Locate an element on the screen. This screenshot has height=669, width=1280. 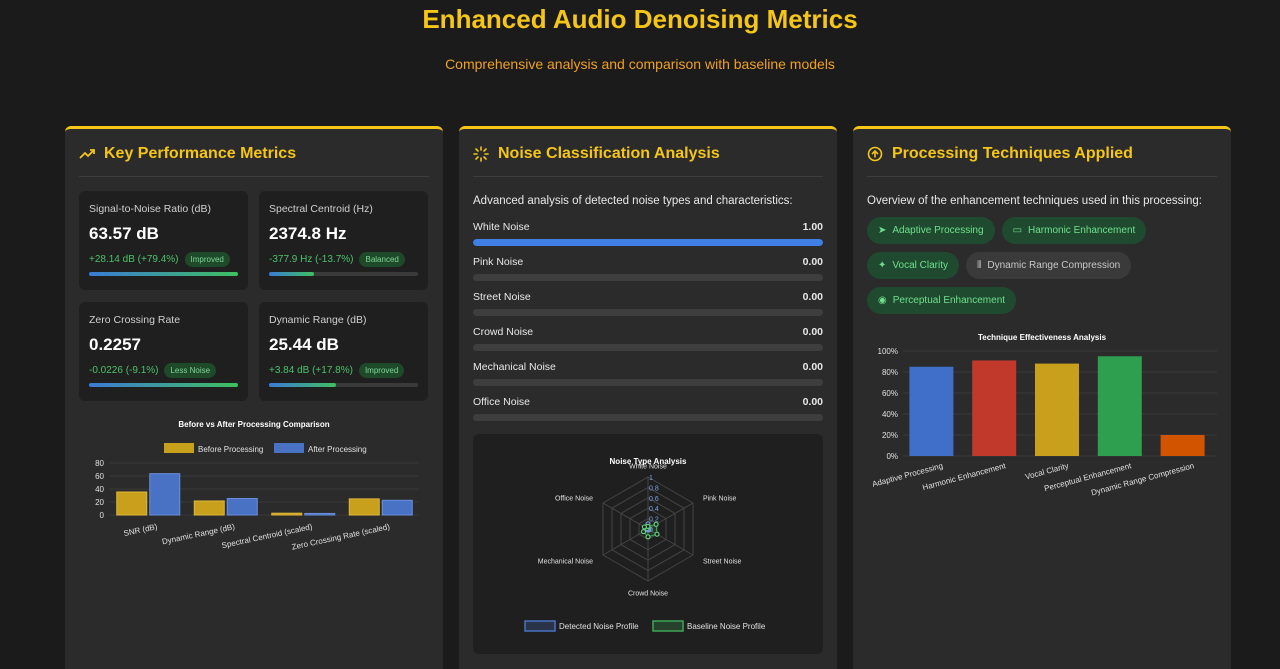
sparkle-icon: ✦ is located at coordinates (882, 265).